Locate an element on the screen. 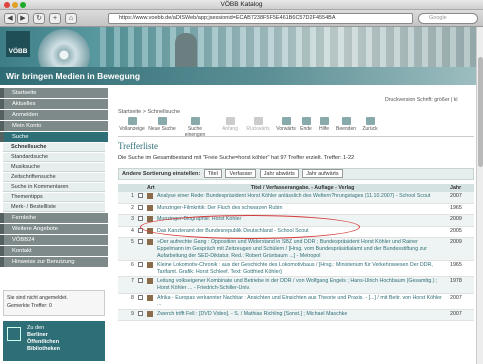  sidebar-subitem-standardsuche: Standardsuche is located at coordinates (54, 157).